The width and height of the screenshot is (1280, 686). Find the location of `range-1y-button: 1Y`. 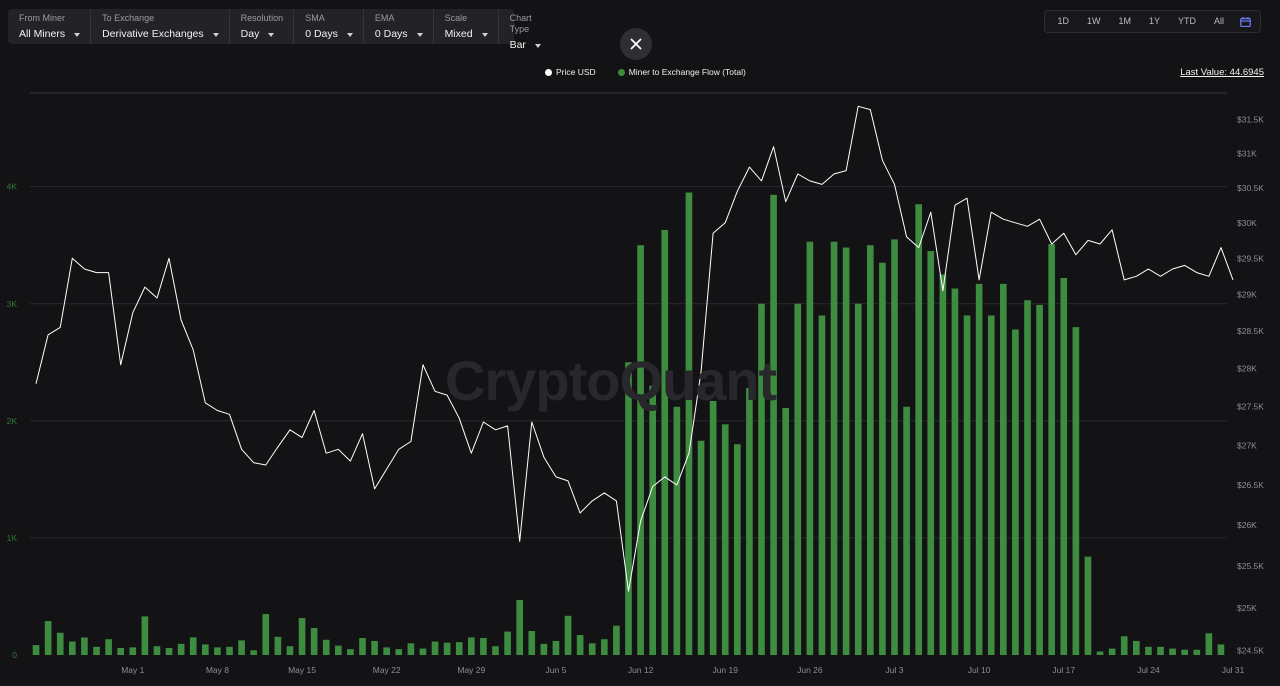

range-1y-button: 1Y is located at coordinates (1154, 21).